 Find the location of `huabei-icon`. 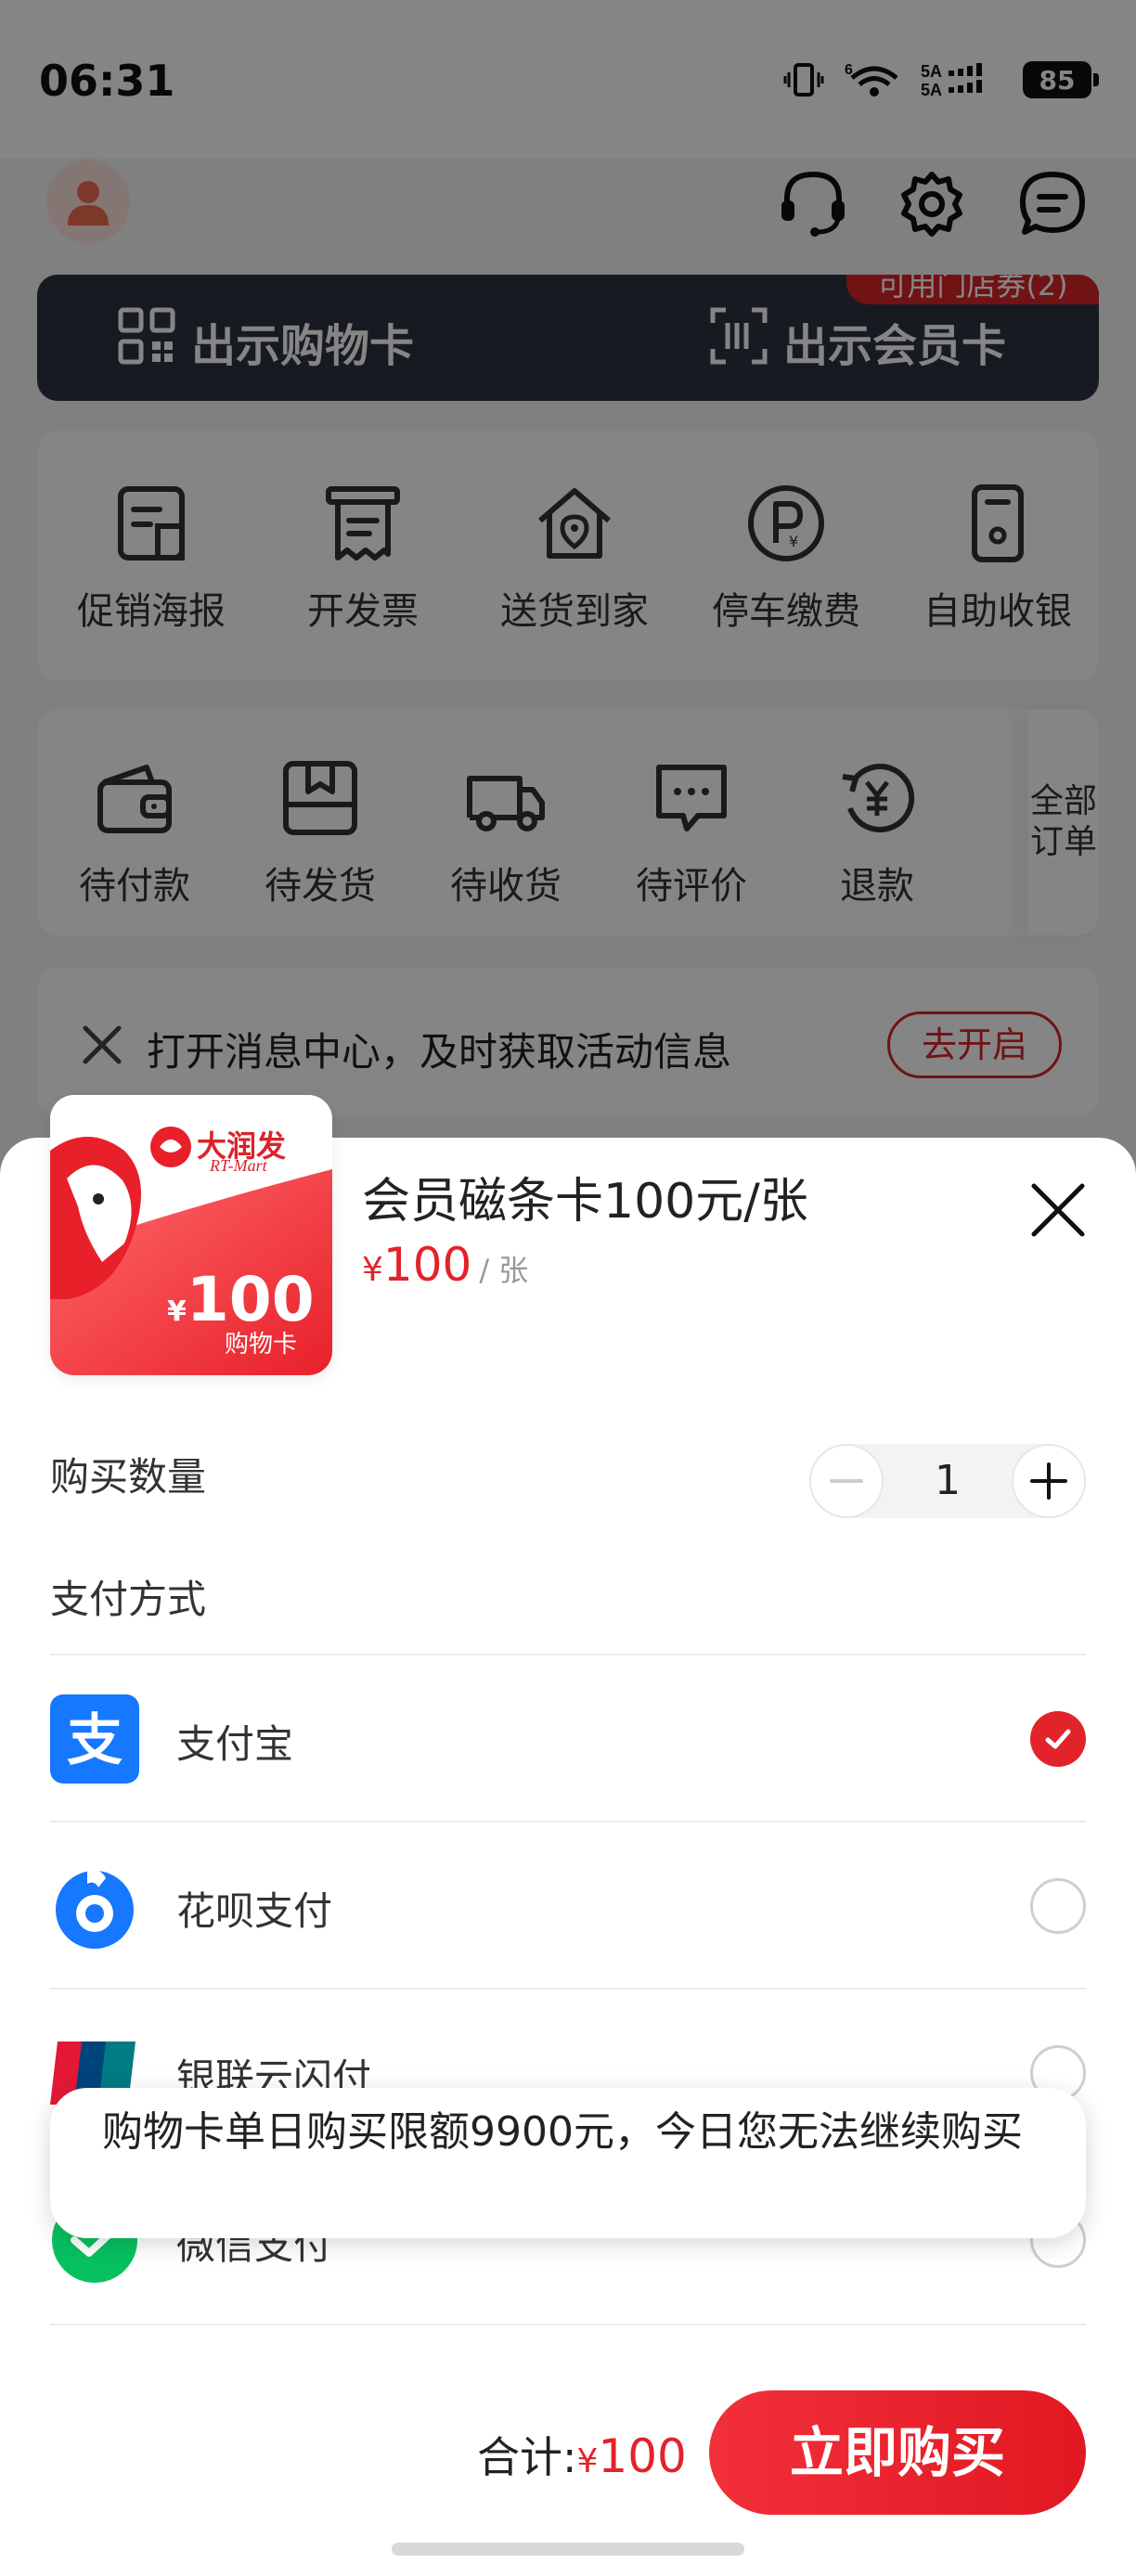

huabei-icon is located at coordinates (94, 1906).